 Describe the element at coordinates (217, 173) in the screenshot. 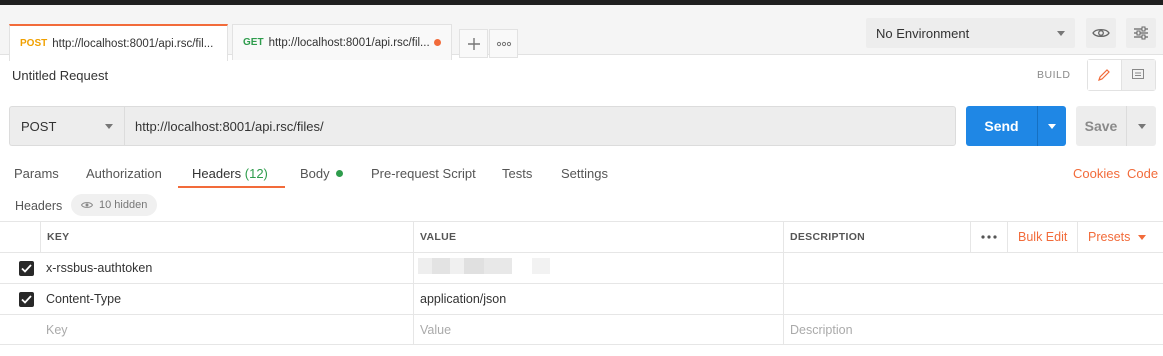

I see `tab-headers-label: Headers` at that location.